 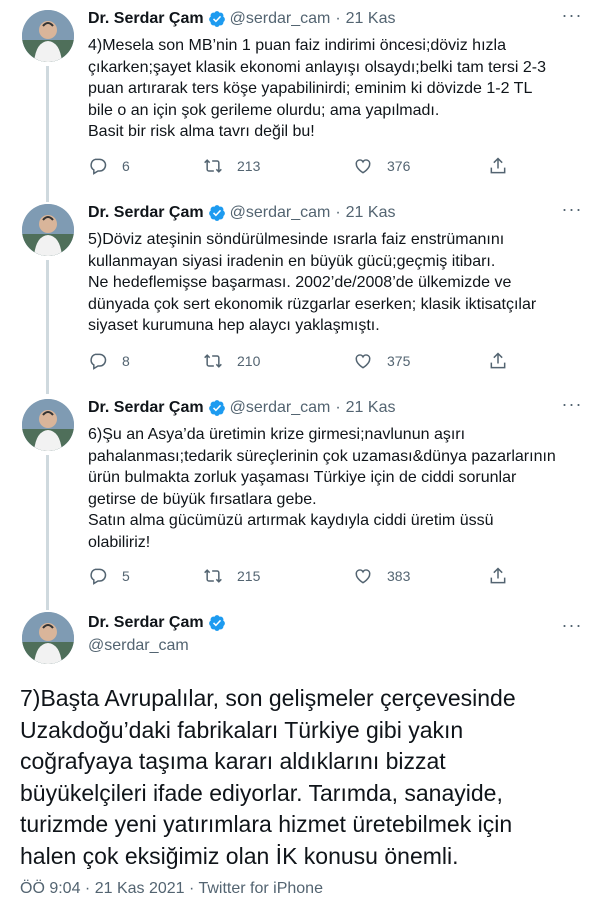 What do you see at coordinates (381, 576) in the screenshot?
I see `like-button: 383` at bounding box center [381, 576].